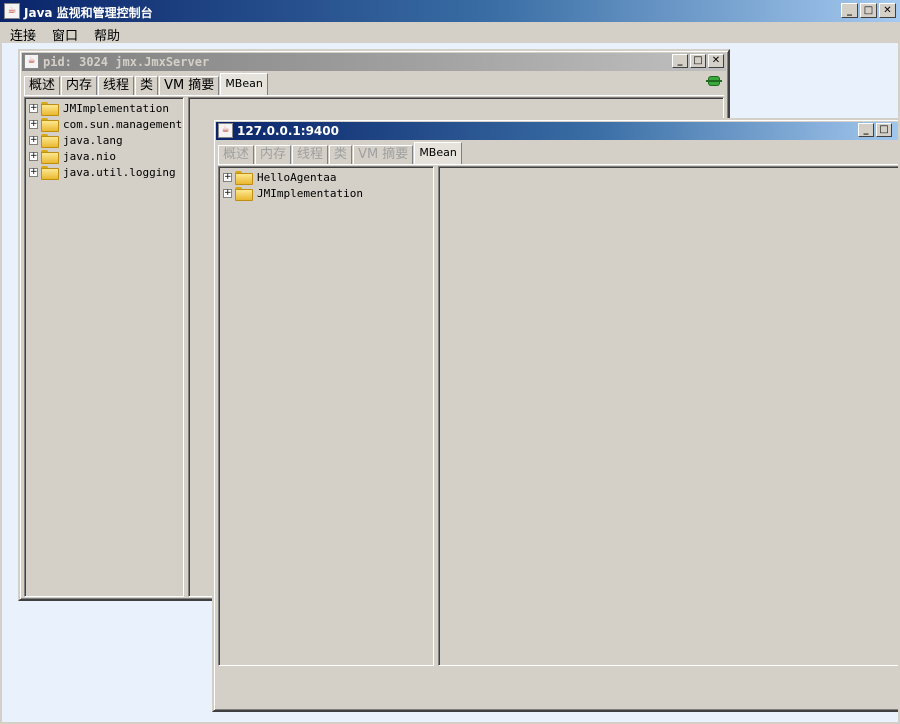 The height and width of the screenshot is (724, 900). I want to click on connection-status-icon, so click(714, 81).